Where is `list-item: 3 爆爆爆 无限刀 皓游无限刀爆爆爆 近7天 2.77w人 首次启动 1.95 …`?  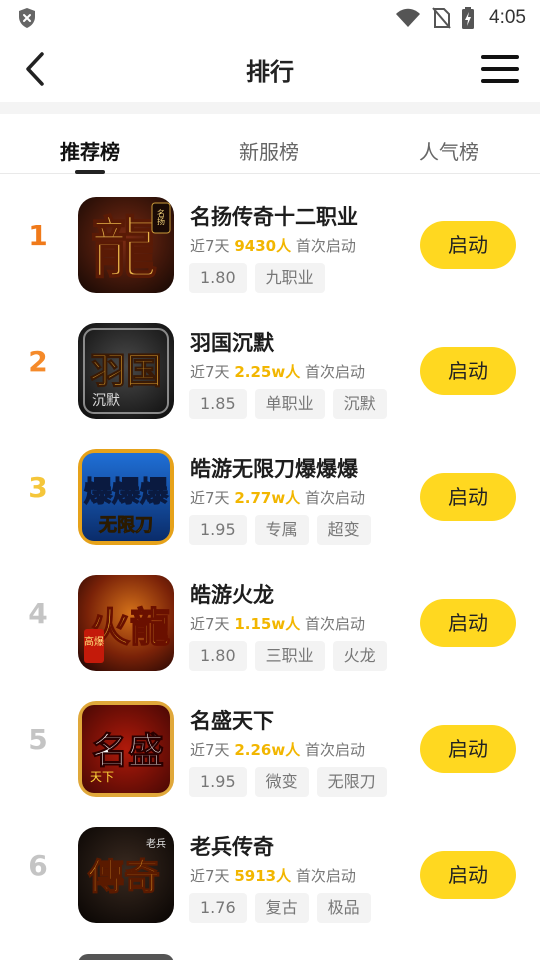
list-item: 3 爆爆爆 无限刀 皓游无限刀爆爆爆 近7天 2.77w人 首次启动 1.95 … is located at coordinates (270, 493).